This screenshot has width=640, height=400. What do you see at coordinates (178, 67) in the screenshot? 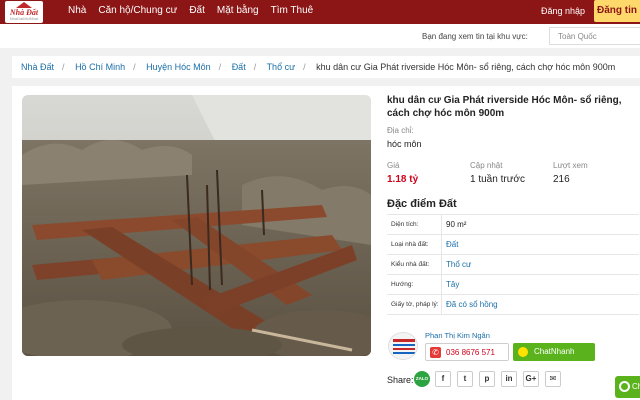
I see `breadcrumb-item: Huyện Hóc Môn` at bounding box center [178, 67].